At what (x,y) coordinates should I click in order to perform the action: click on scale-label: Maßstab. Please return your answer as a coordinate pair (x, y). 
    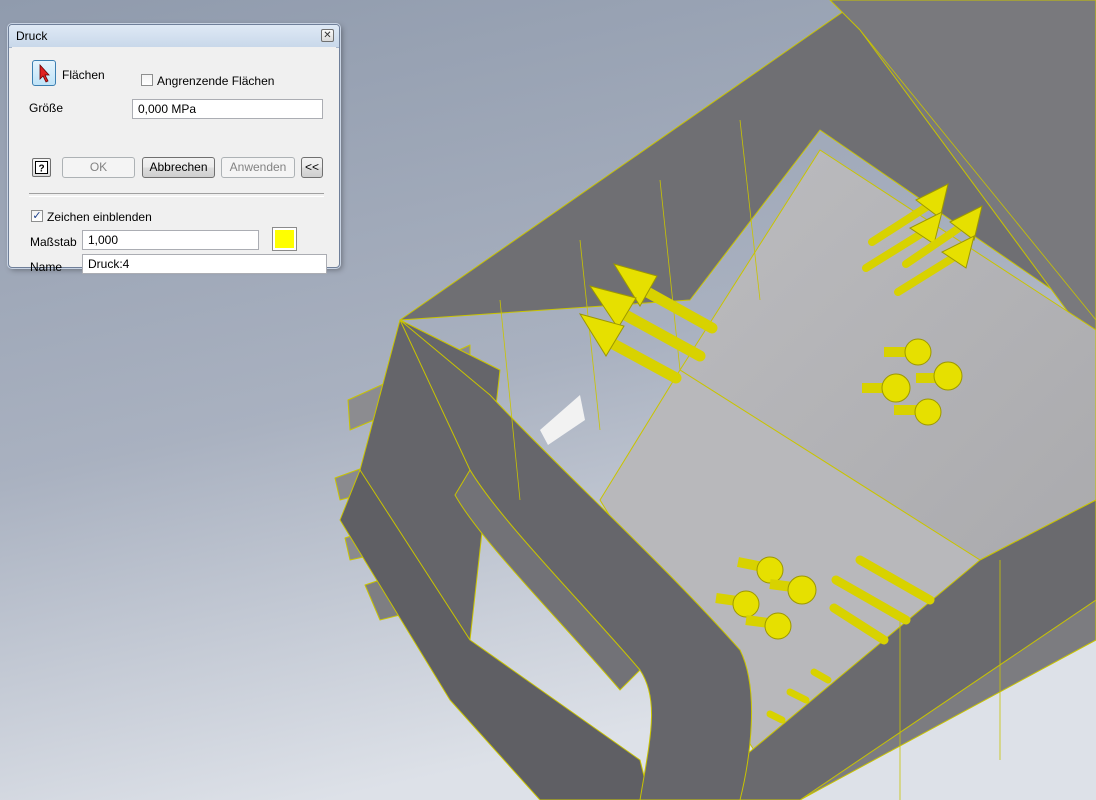
    Looking at the image, I should click on (53, 242).